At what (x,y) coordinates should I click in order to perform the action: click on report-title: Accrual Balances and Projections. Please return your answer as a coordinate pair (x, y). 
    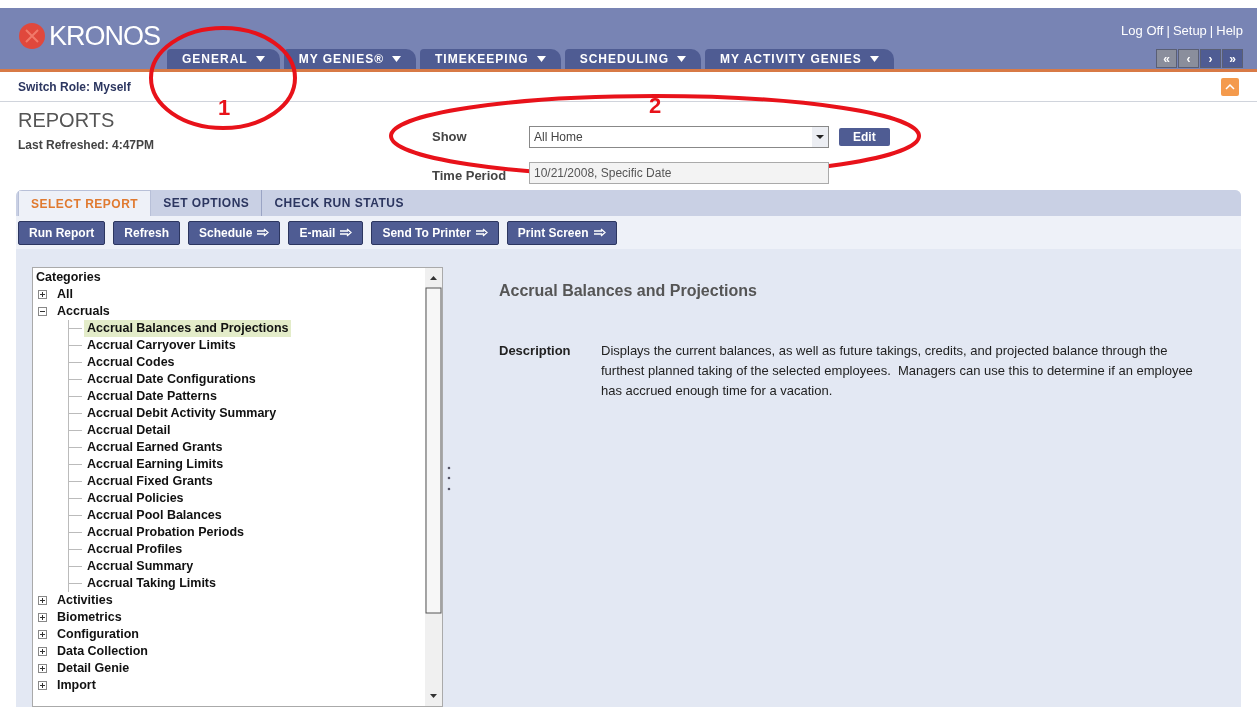
    Looking at the image, I should click on (628, 291).